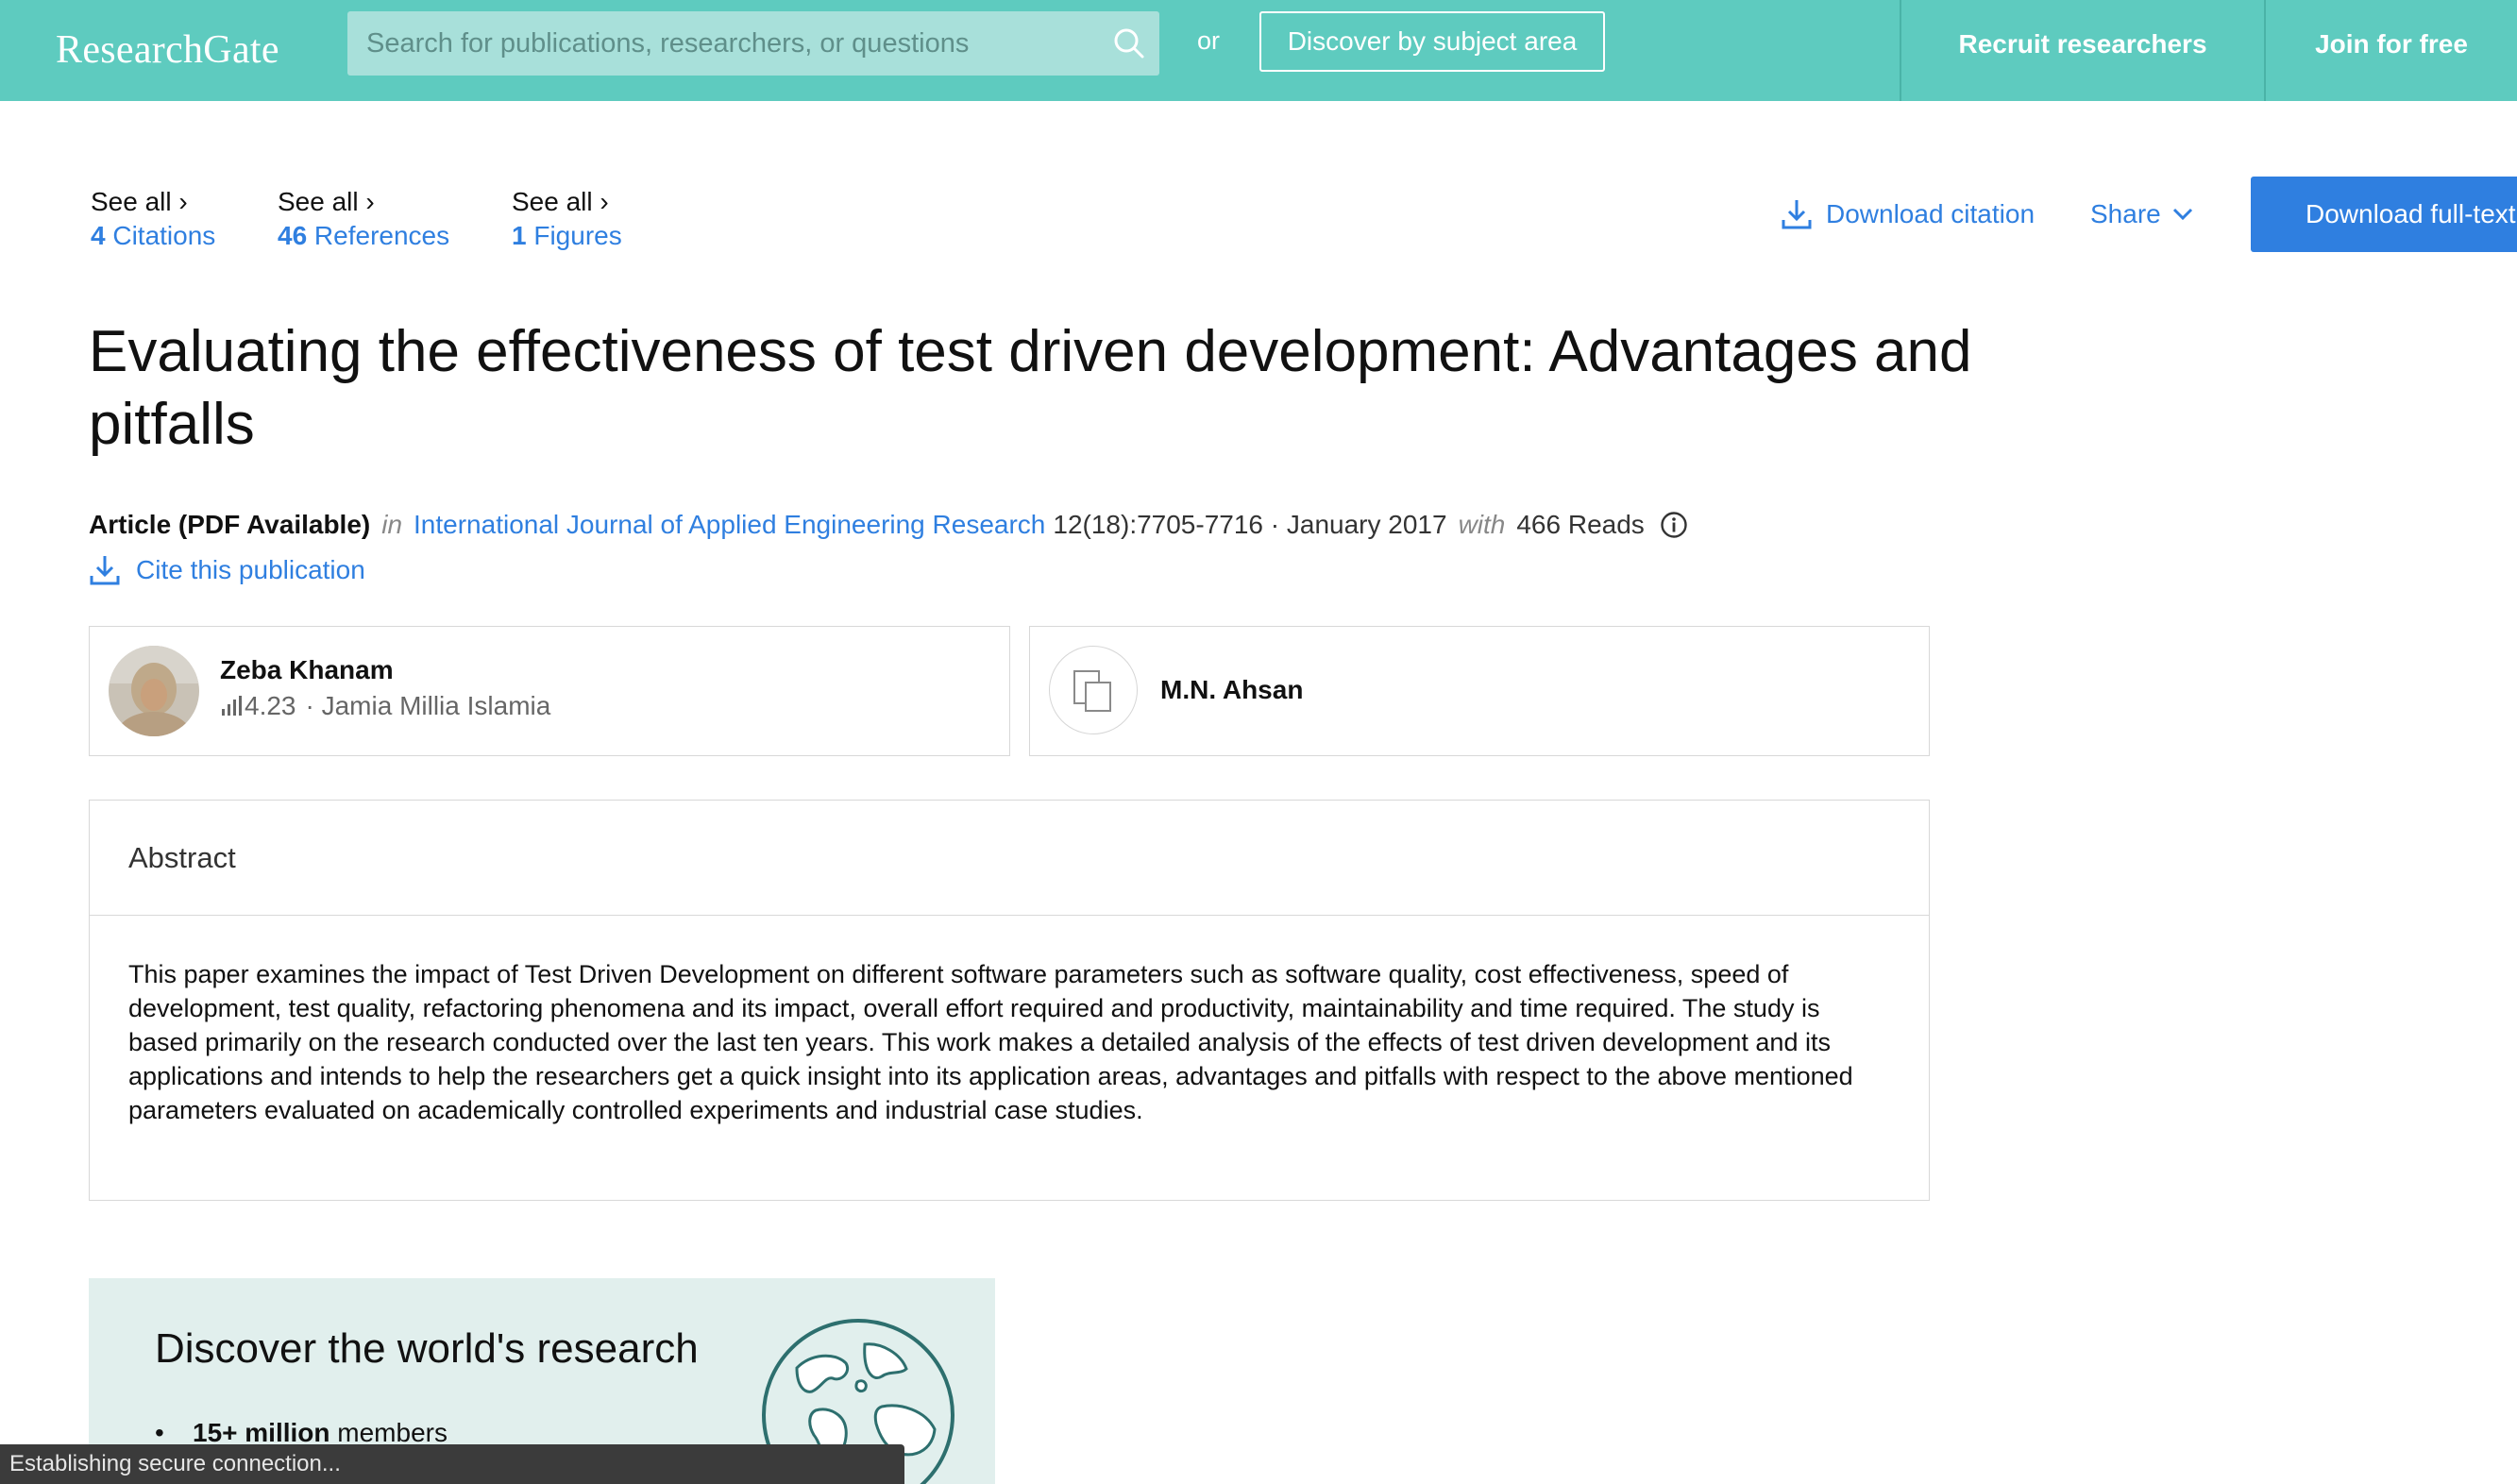 The height and width of the screenshot is (1484, 2517). Describe the element at coordinates (270, 705) in the screenshot. I see `research-score: 4.23` at that location.